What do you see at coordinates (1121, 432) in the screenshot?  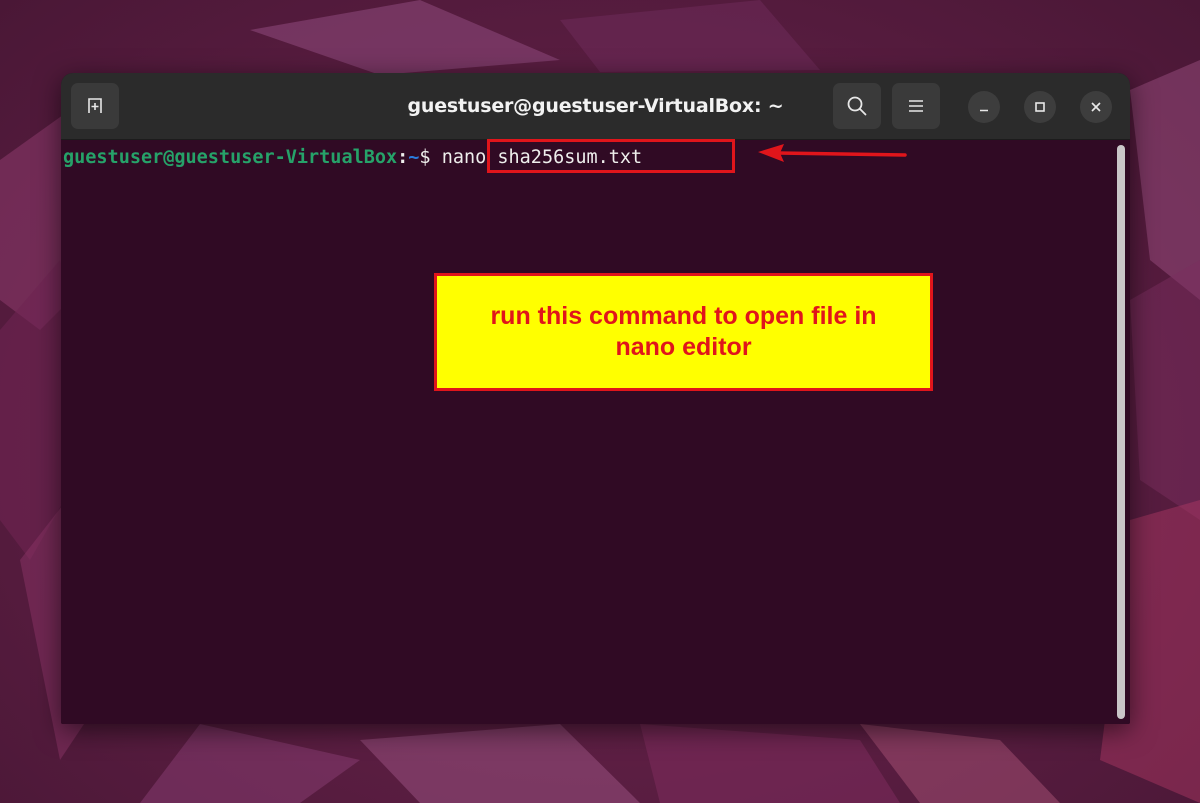 I see `scrollbar` at bounding box center [1121, 432].